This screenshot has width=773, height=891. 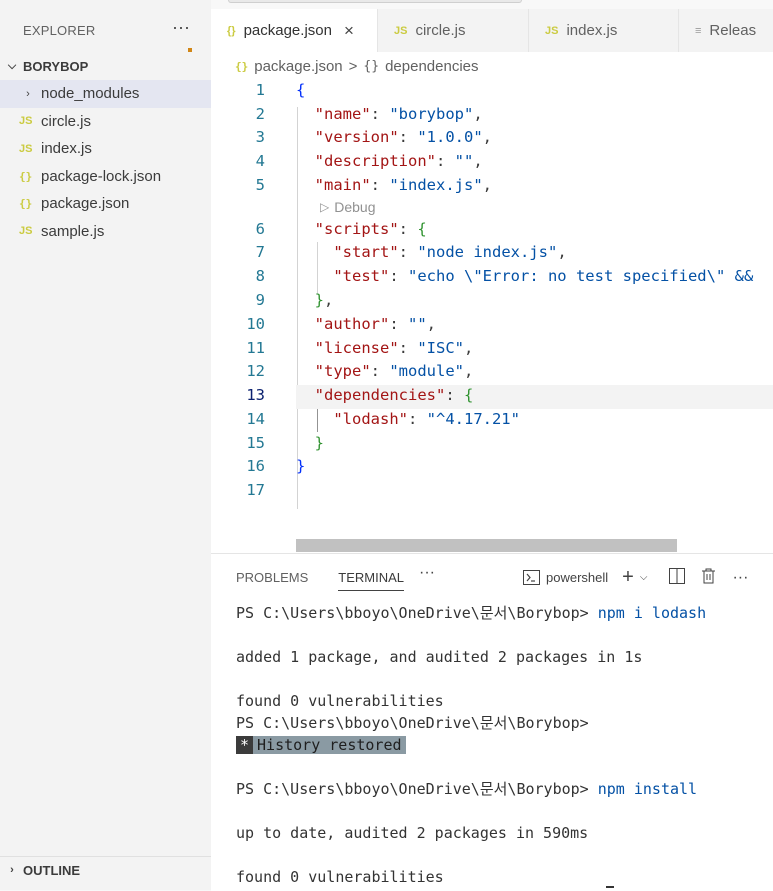 What do you see at coordinates (635, 577) in the screenshot?
I see `terminal-actions: powershell + ⌵ ···` at bounding box center [635, 577].